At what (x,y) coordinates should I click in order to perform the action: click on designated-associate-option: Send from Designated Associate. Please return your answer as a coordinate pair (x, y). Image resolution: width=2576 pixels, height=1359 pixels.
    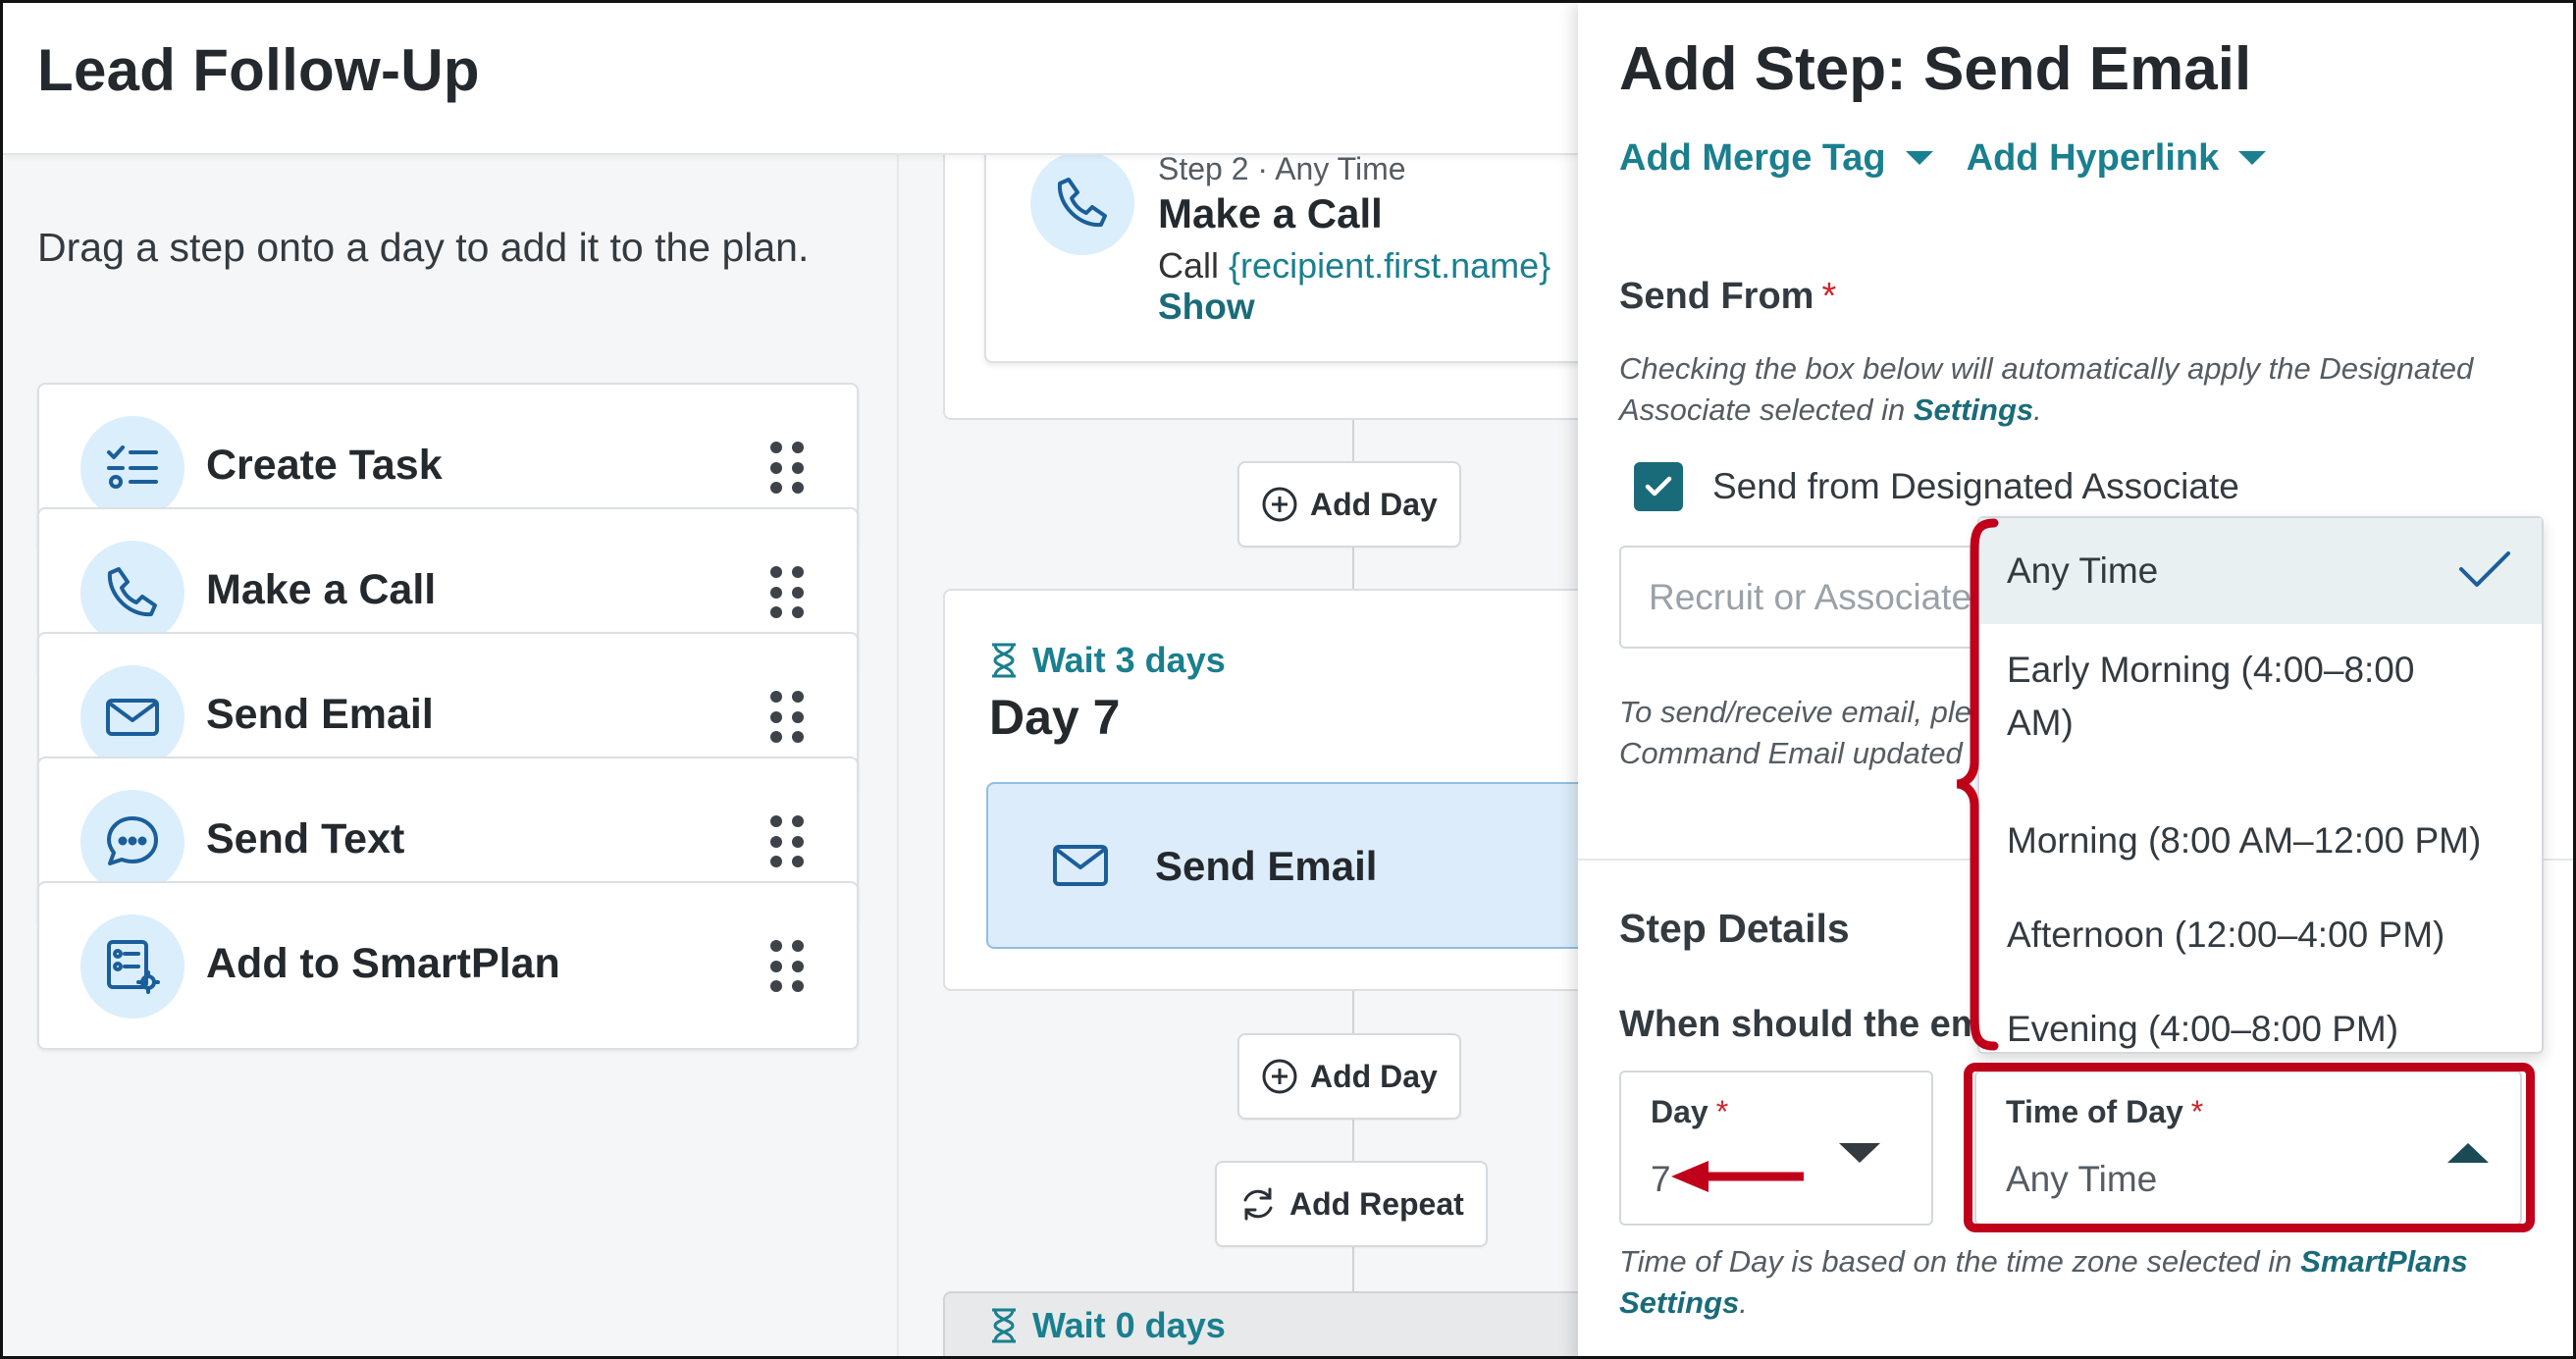
    Looking at the image, I should click on (1936, 486).